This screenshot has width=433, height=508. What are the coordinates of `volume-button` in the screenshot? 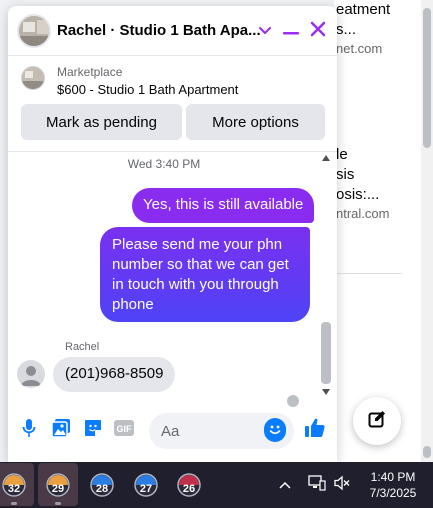 It's located at (342, 485).